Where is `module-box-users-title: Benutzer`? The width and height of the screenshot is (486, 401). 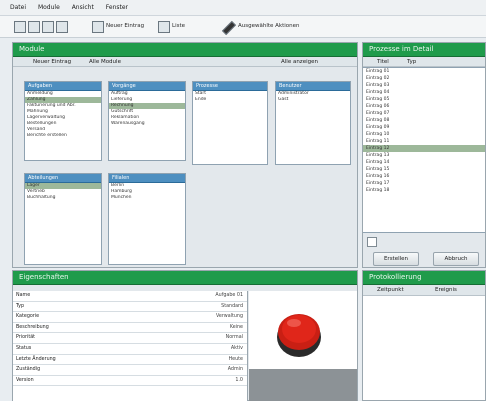 module-box-users-title: Benutzer is located at coordinates (313, 86).